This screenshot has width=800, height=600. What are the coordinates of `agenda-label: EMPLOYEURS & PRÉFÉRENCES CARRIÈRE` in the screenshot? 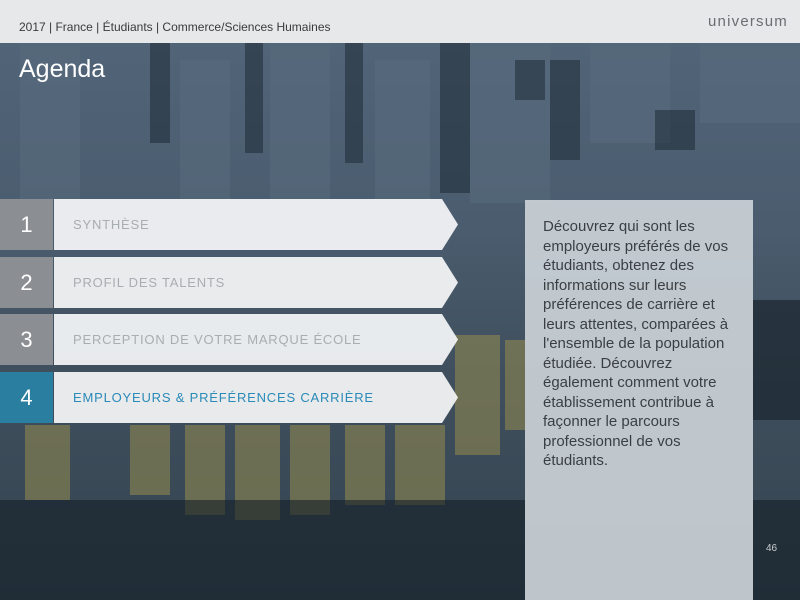 It's located at (223, 397).